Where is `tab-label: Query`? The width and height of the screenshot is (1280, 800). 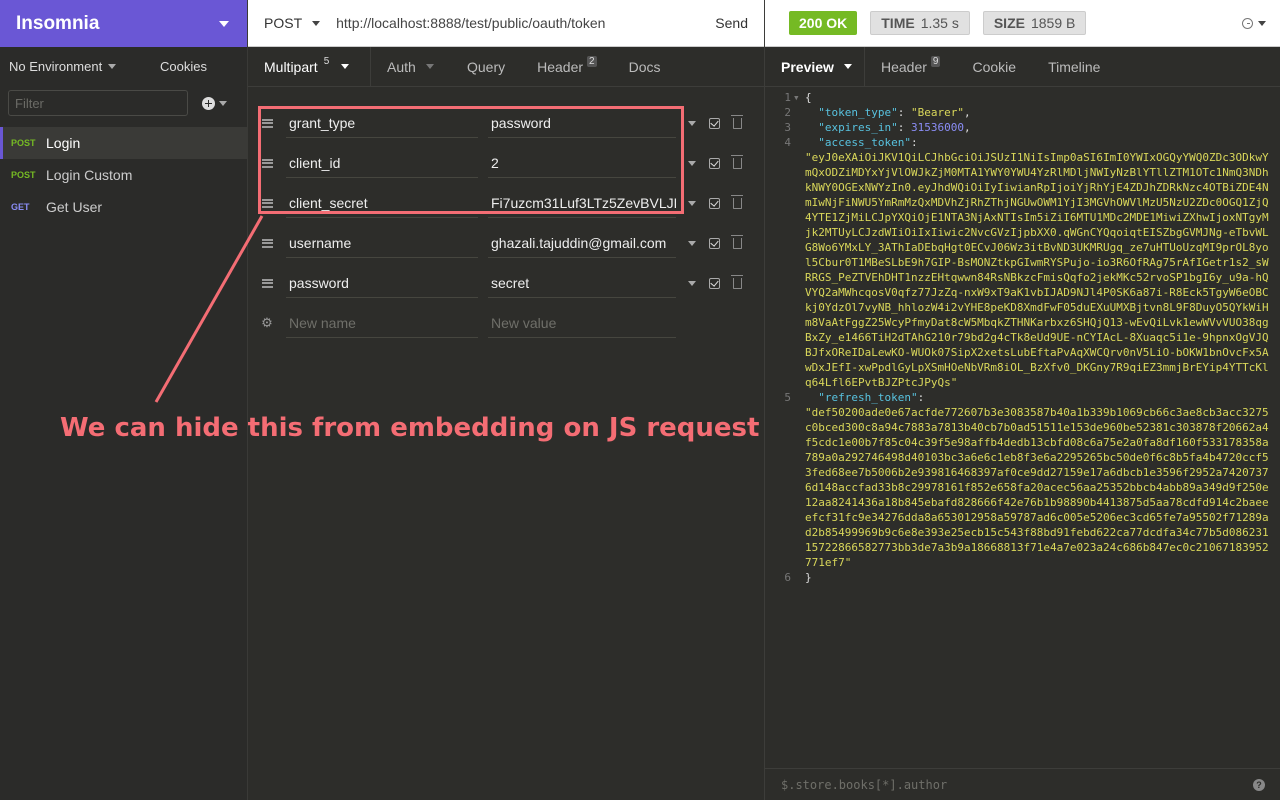
tab-label: Query is located at coordinates (486, 66).